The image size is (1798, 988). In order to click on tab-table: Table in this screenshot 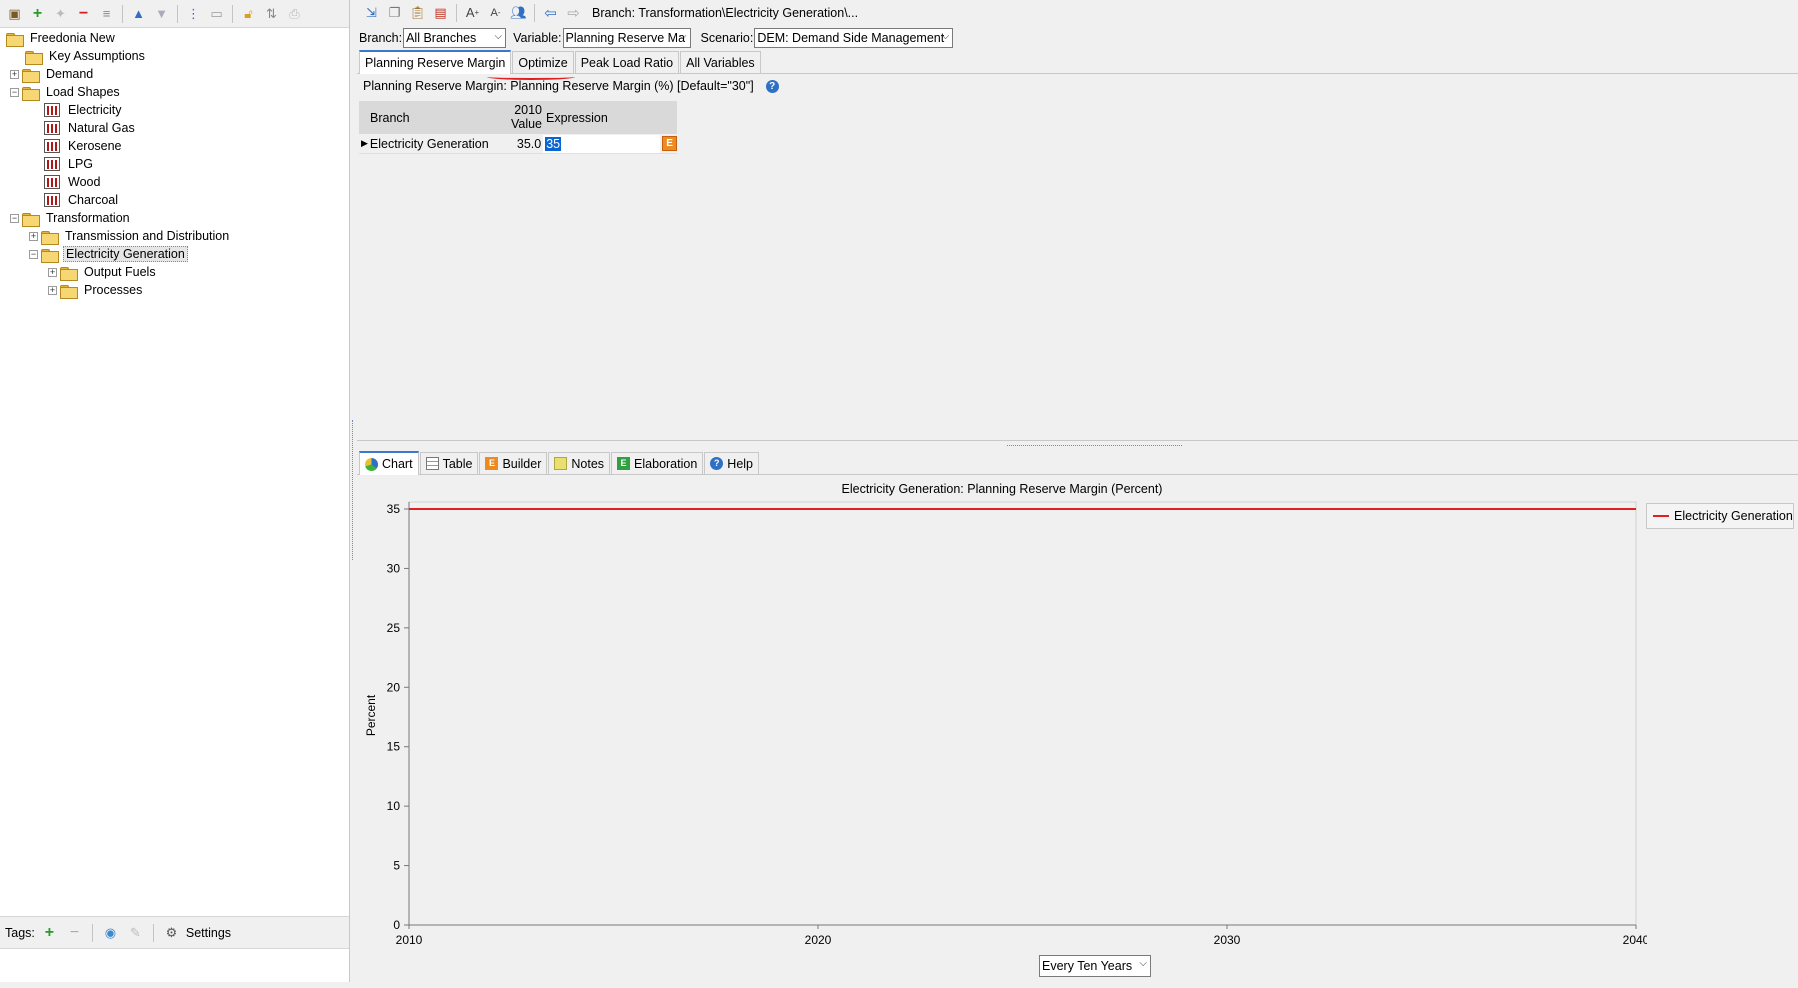, I will do `click(449, 463)`.